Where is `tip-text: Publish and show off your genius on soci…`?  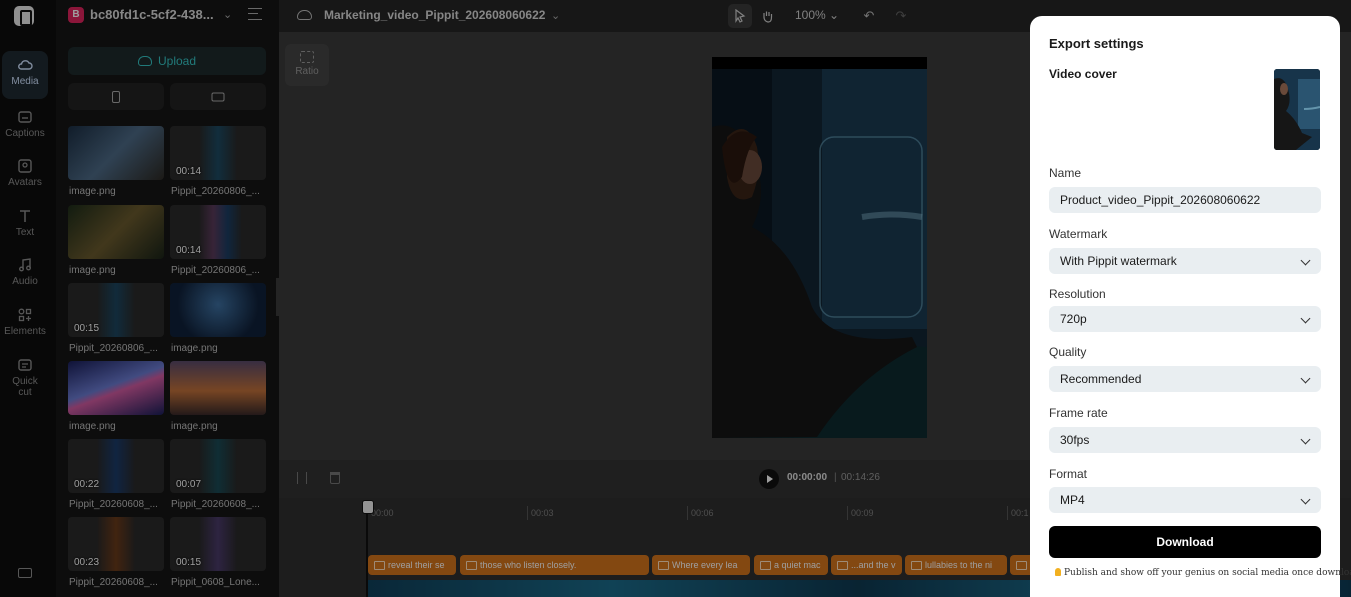
tip-text: Publish and show off your genius on soci… is located at coordinates (1207, 573).